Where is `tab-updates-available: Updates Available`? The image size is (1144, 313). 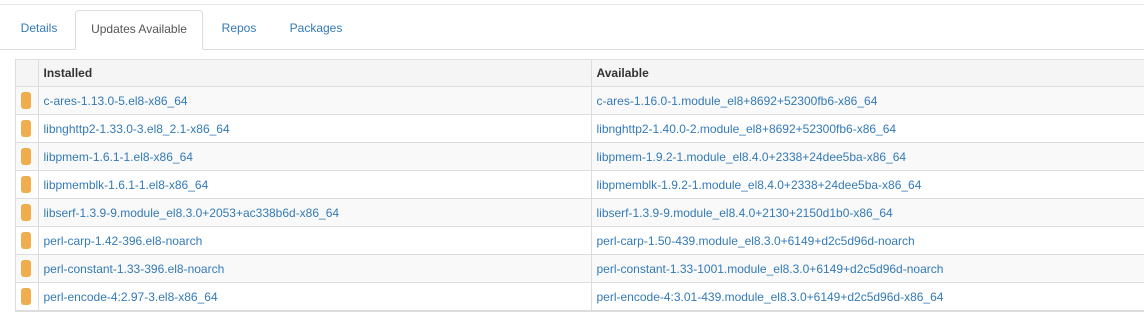 tab-updates-available: Updates Available is located at coordinates (139, 30).